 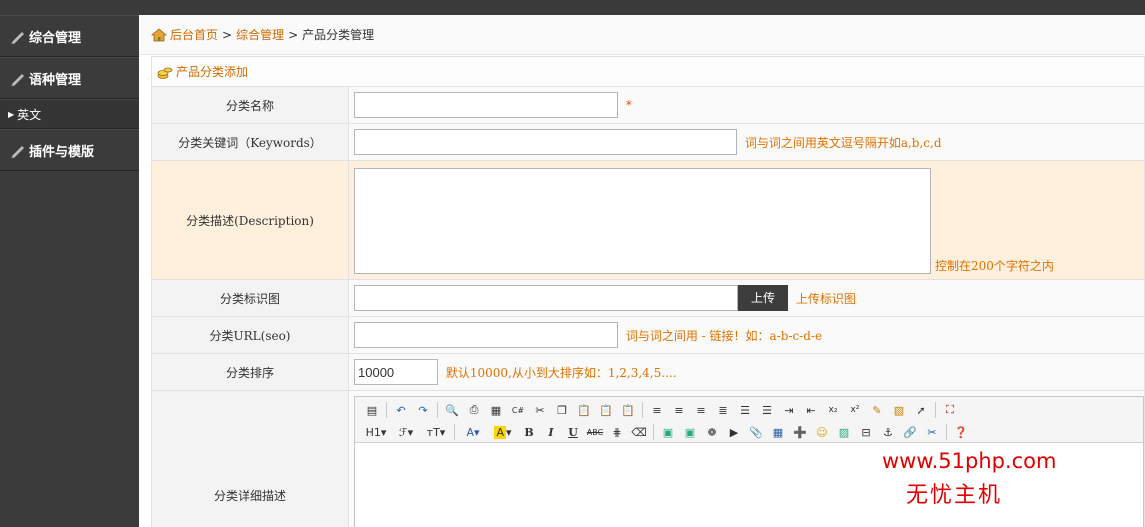 What do you see at coordinates (486, 335) in the screenshot?
I see `seo-url-input` at bounding box center [486, 335].